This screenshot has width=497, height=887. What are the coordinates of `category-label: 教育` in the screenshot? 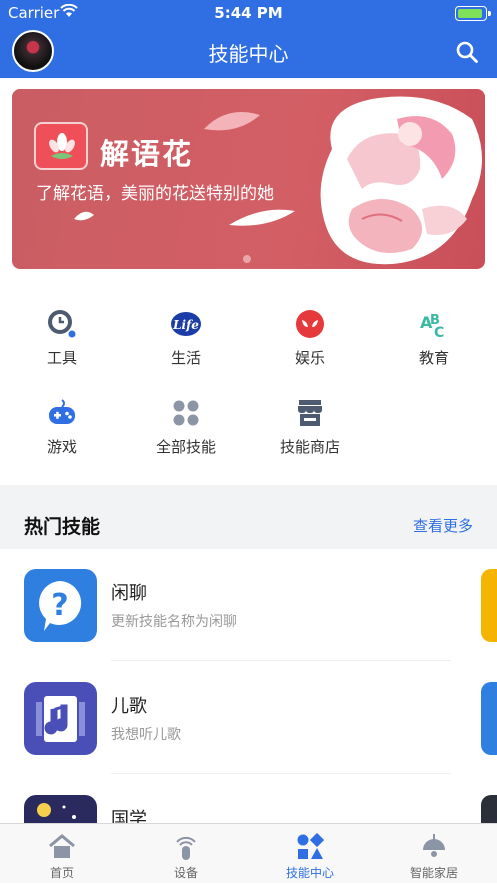 It's located at (433, 358).